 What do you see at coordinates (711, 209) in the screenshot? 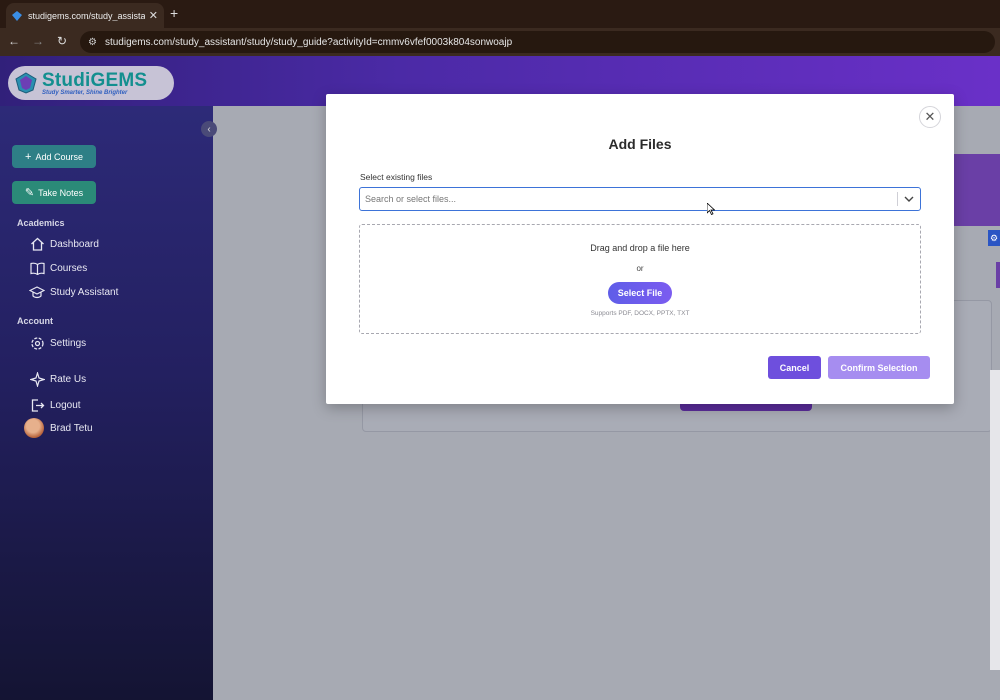
I see `mouse-cursor-icon` at bounding box center [711, 209].